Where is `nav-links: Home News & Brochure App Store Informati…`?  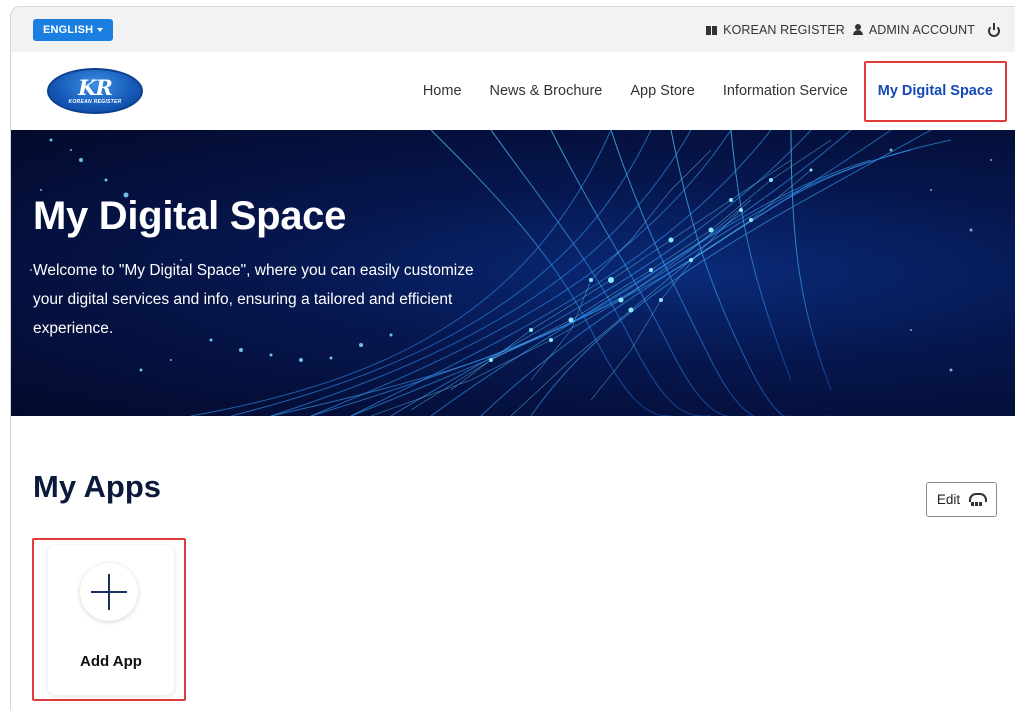 nav-links: Home News & Brochure App Store Informati… is located at coordinates (712, 91).